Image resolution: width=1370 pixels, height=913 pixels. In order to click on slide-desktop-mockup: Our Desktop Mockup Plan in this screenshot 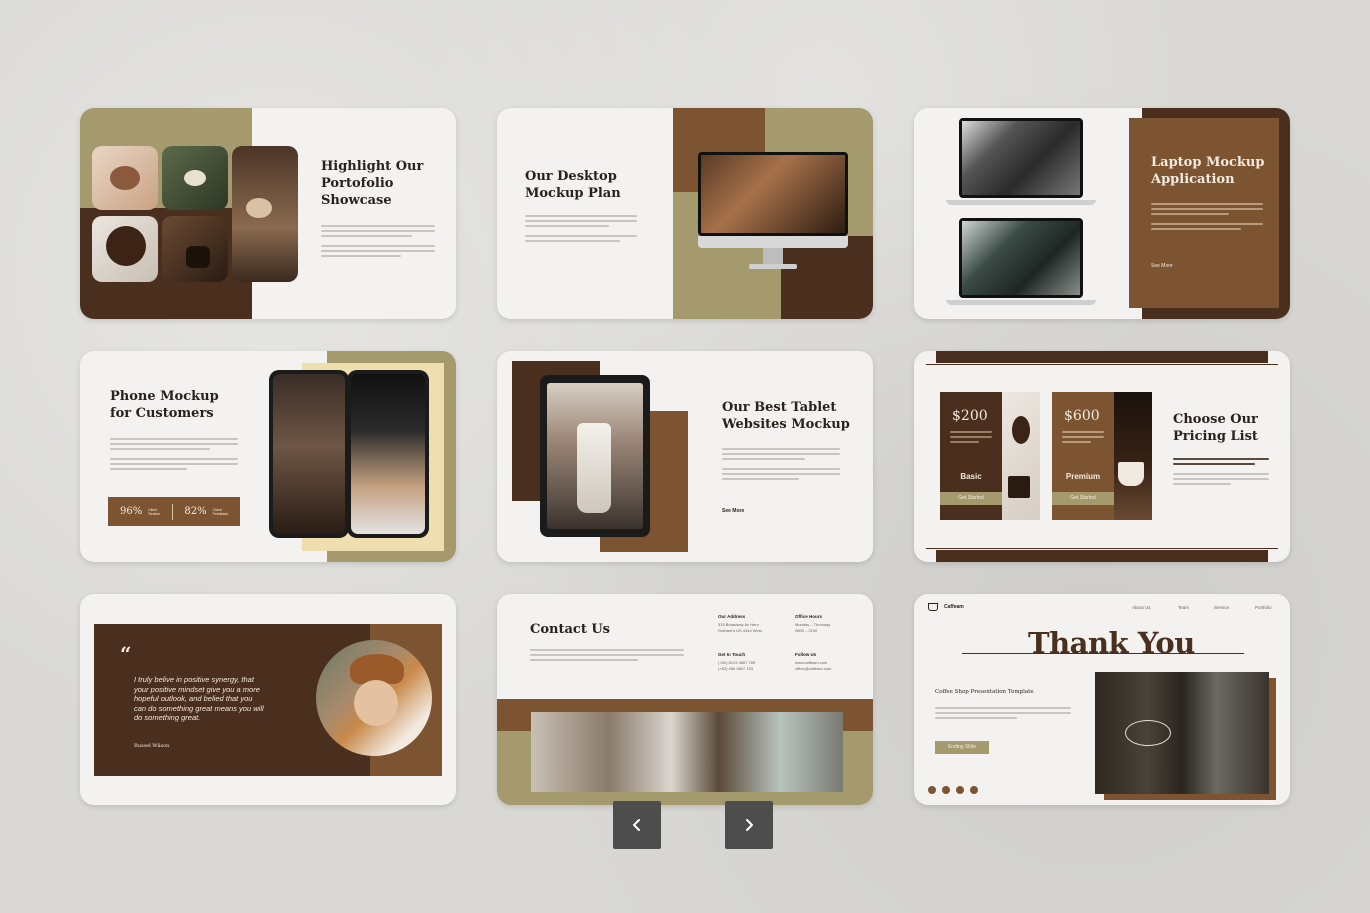, I will do `click(685, 213)`.